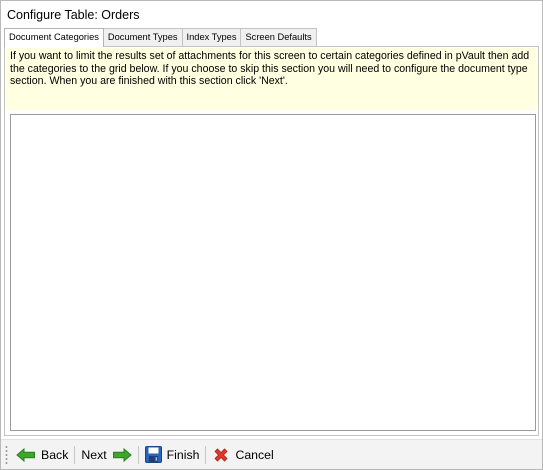 The height and width of the screenshot is (470, 543). What do you see at coordinates (73, 15) in the screenshot?
I see `window-title: Configure Table: Orders` at bounding box center [73, 15].